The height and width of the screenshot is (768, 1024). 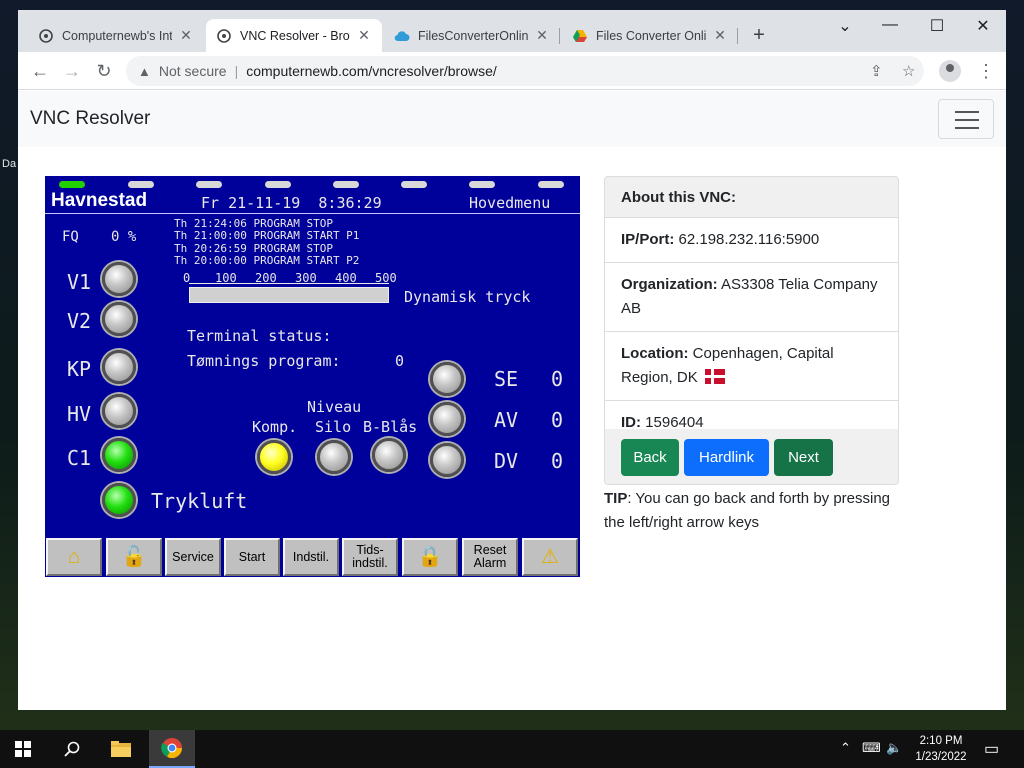 What do you see at coordinates (119, 279) in the screenshot?
I see `valve-v1-indicator` at bounding box center [119, 279].